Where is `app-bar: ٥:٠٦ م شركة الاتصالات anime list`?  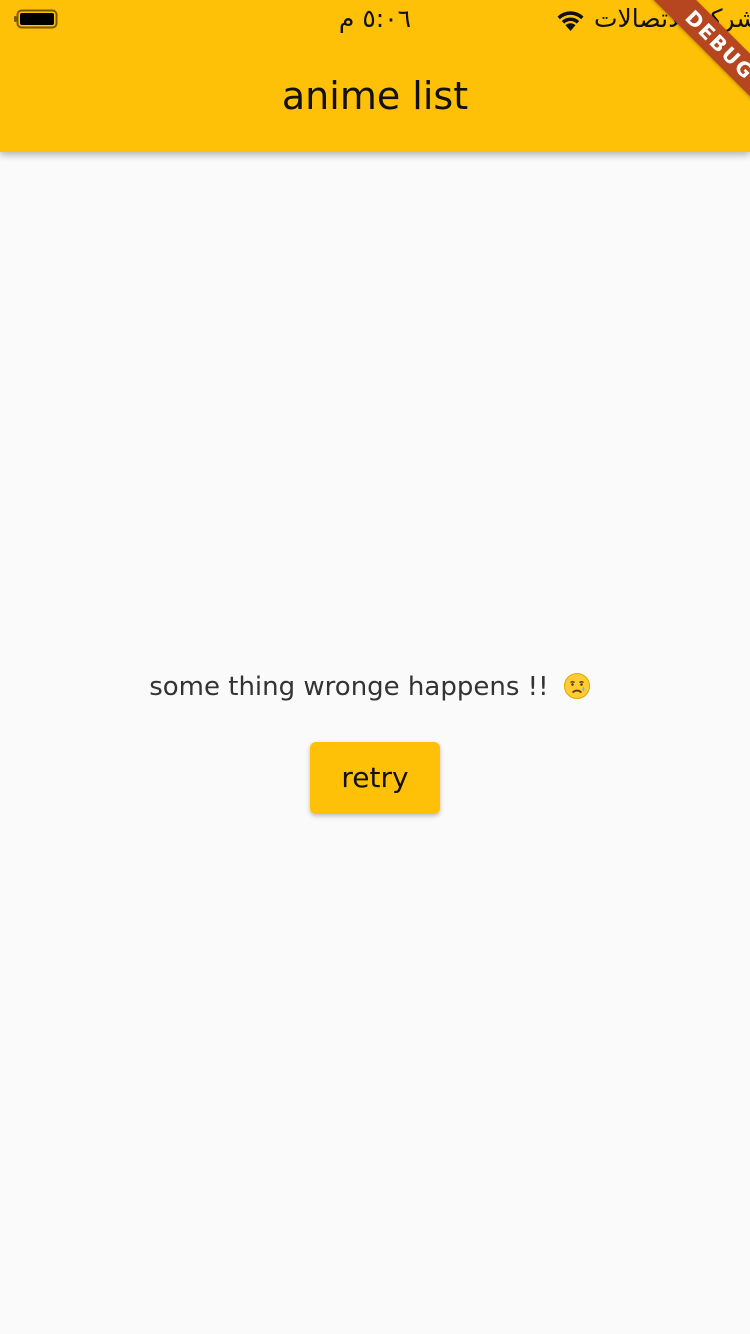 app-bar: ٥:٠٦ م شركة الاتصالات anime list is located at coordinates (375, 76).